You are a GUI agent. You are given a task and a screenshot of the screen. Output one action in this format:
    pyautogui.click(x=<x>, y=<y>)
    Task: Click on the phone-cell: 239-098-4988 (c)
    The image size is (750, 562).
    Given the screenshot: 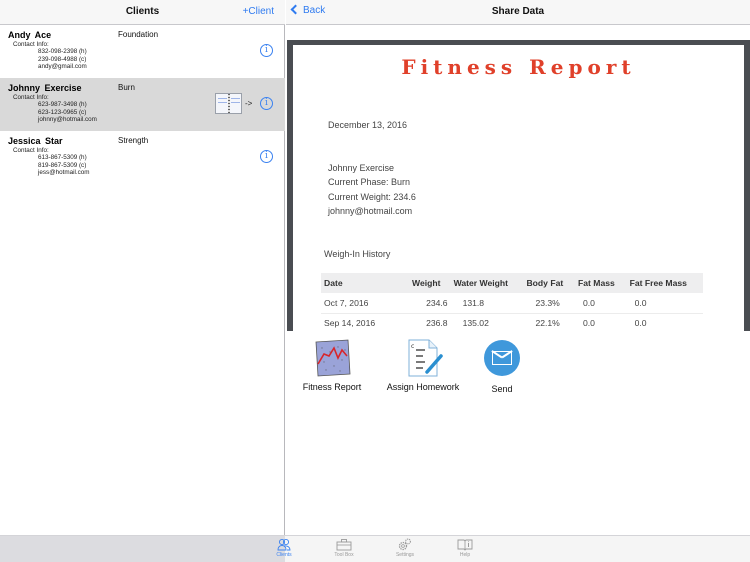 What is the action you would take?
    pyautogui.click(x=62, y=59)
    